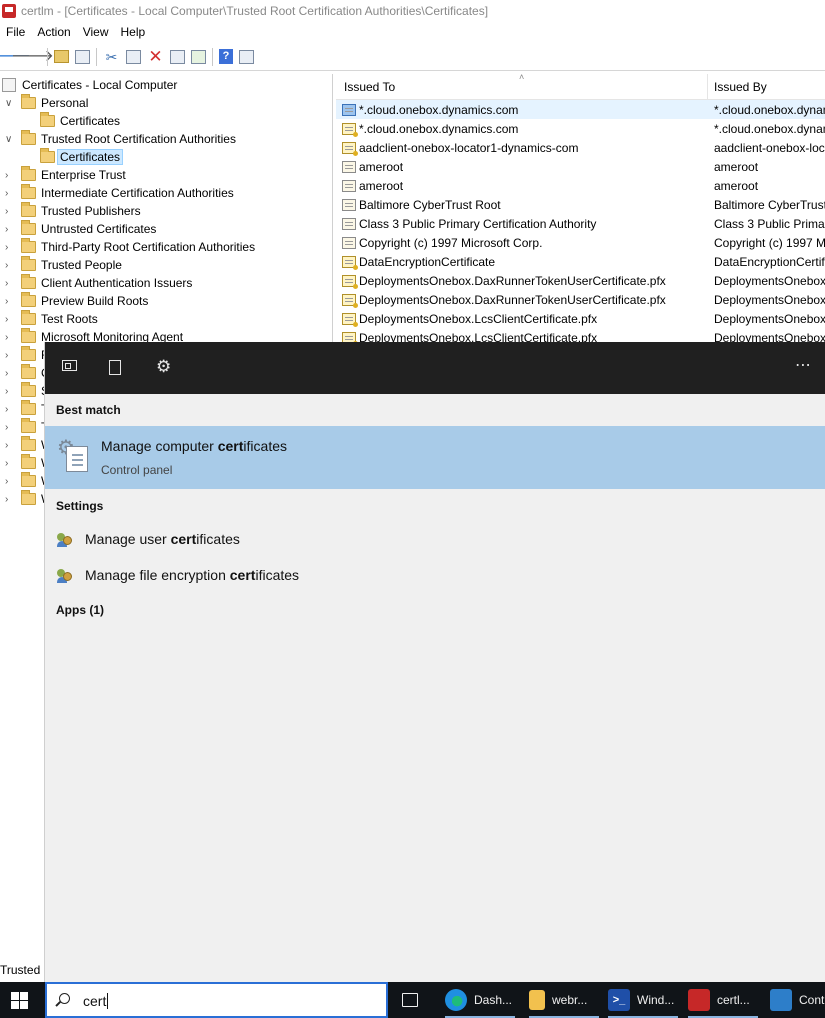 The image size is (825, 1018). Describe the element at coordinates (63, 265) in the screenshot. I see `tree-node: › Trusted People` at that location.